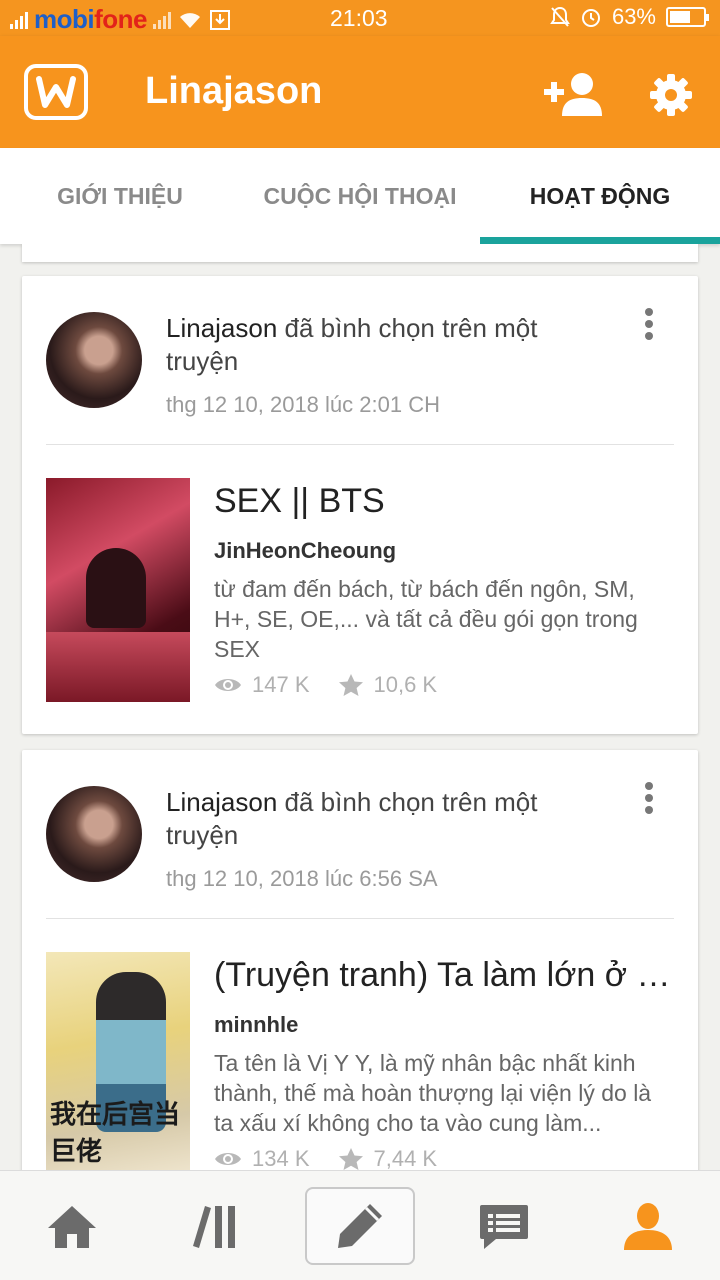 This screenshot has height=1280, width=720. What do you see at coordinates (281, 1158) in the screenshot?
I see `reads-count: 134 K` at bounding box center [281, 1158].